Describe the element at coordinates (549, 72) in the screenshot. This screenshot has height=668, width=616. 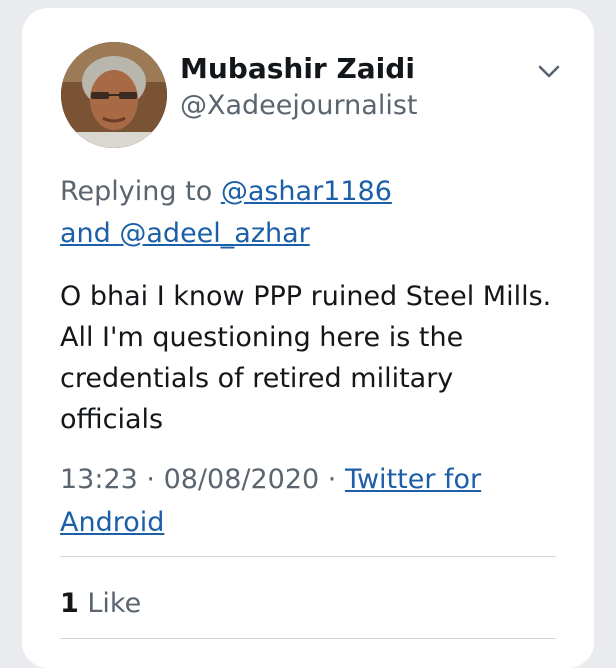
I see `chevron-down-icon` at that location.